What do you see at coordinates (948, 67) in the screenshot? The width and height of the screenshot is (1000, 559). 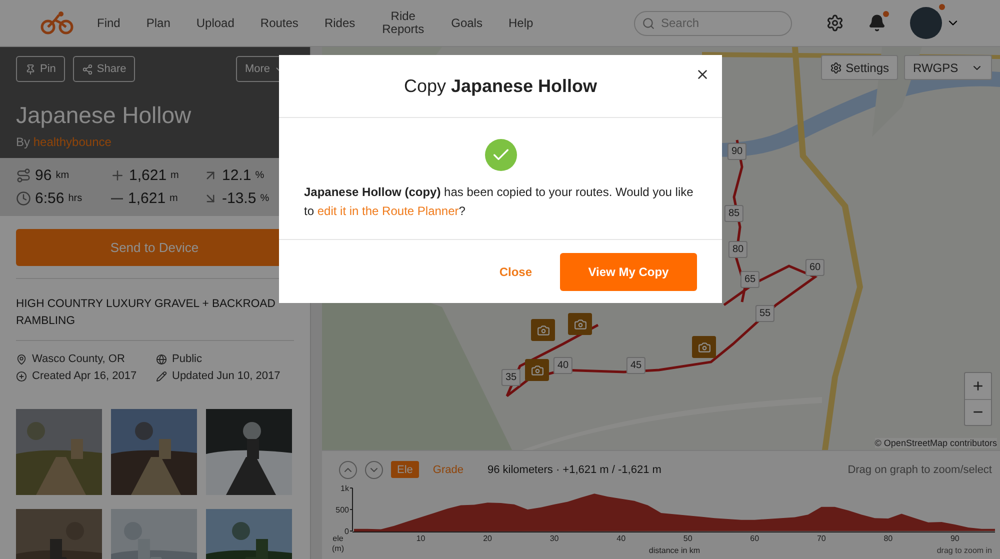 I see `layer-select: RWGPS` at bounding box center [948, 67].